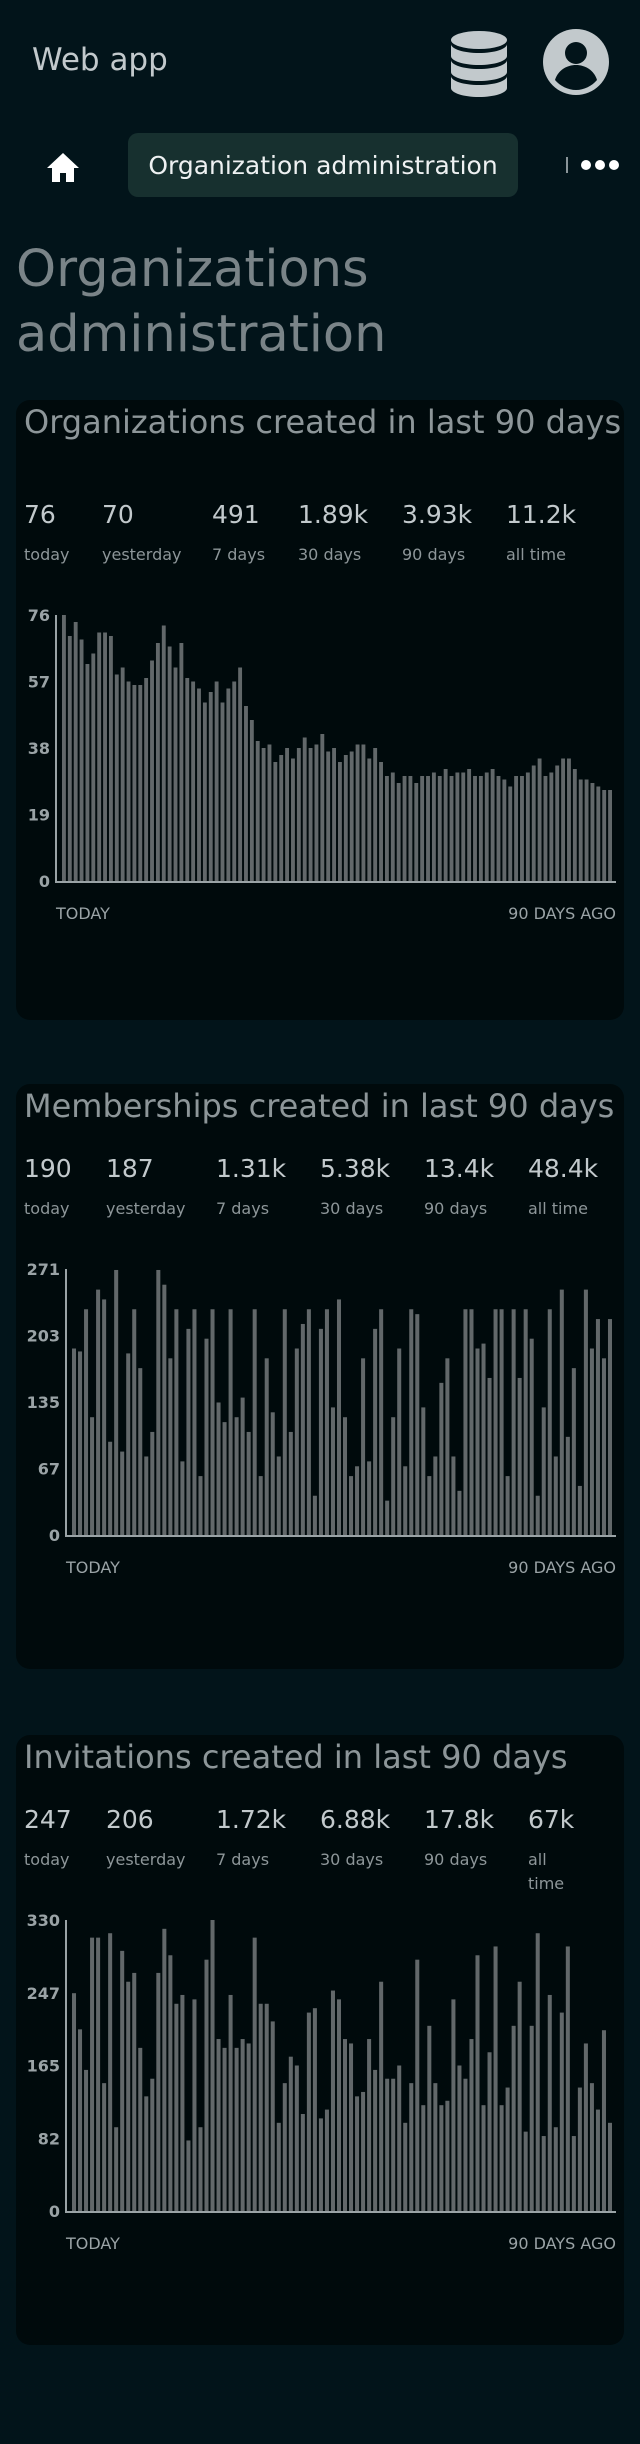 This screenshot has height=2444, width=640. Describe the element at coordinates (48, 1838) in the screenshot. I see `stat-today: 247 today` at that location.